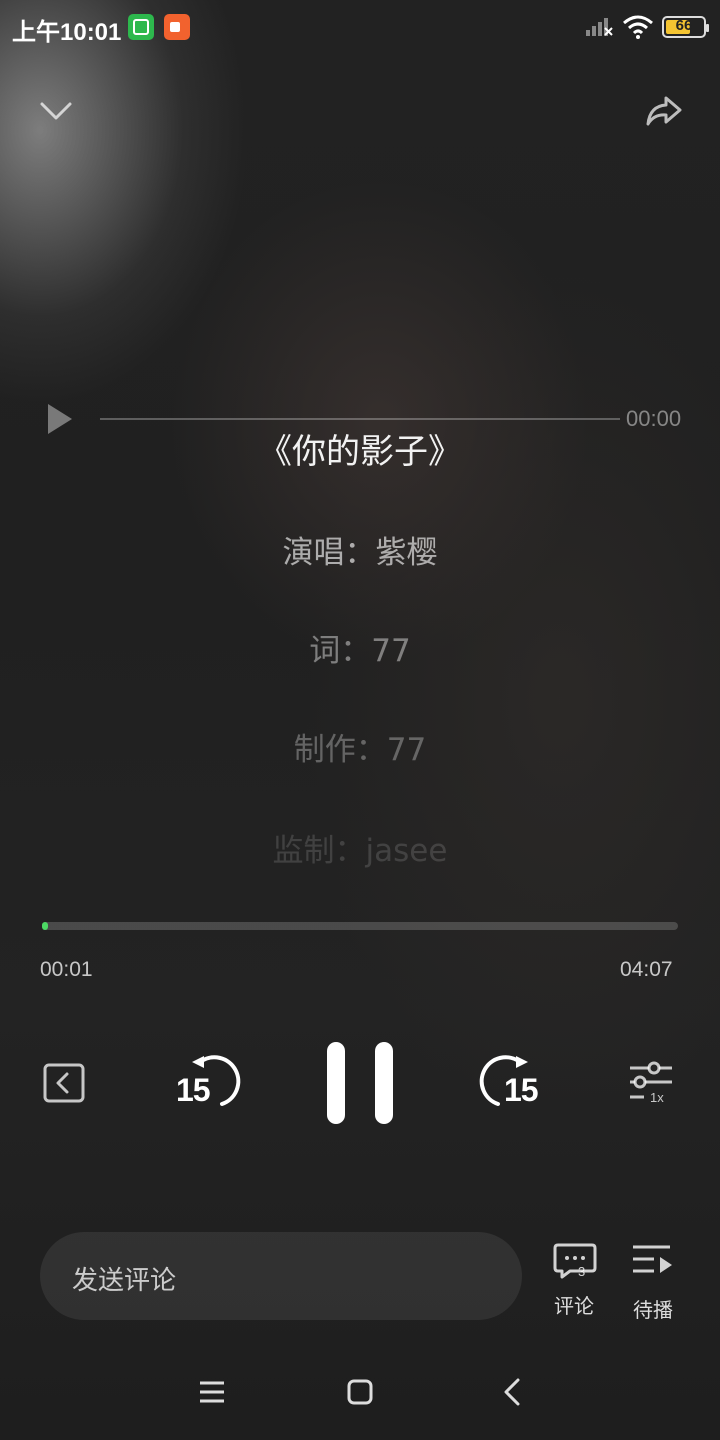 The width and height of the screenshot is (720, 1440). Describe the element at coordinates (360, 419) in the screenshot. I see `mini-progress-track` at that location.